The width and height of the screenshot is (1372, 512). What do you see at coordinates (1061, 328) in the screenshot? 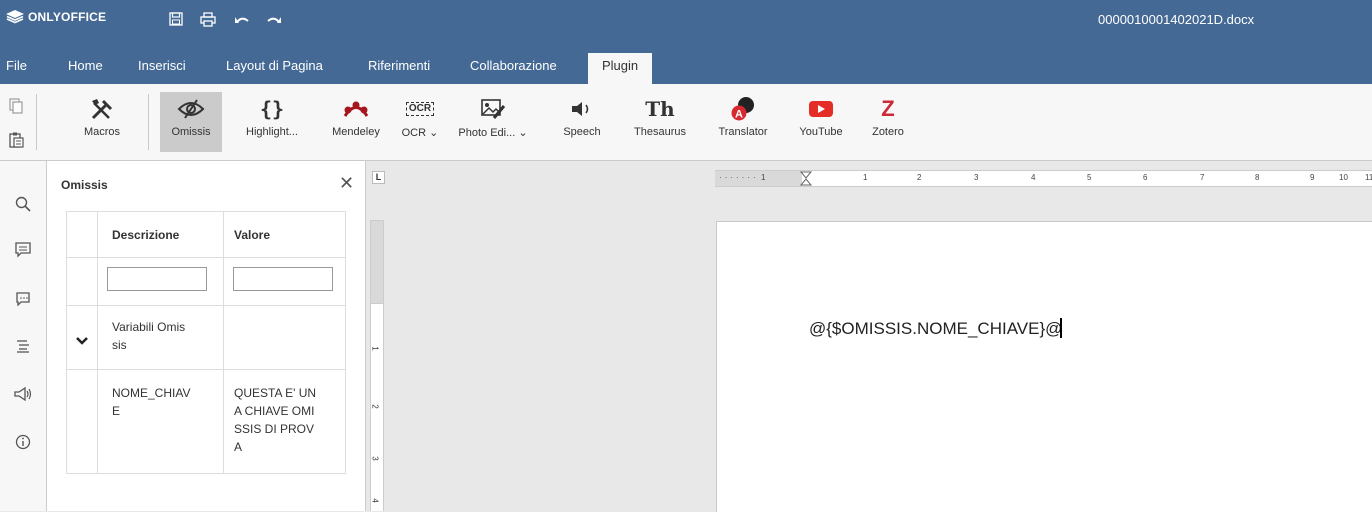
I see `text-caret` at bounding box center [1061, 328].